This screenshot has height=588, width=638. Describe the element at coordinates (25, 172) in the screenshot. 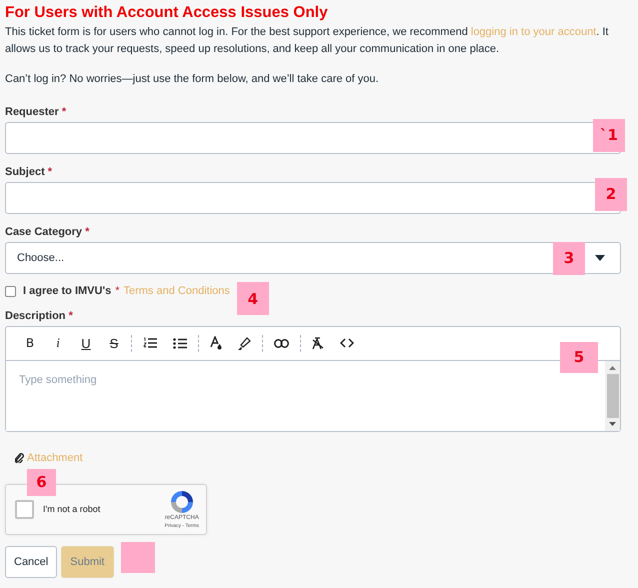

I see `field-label: Subject` at that location.